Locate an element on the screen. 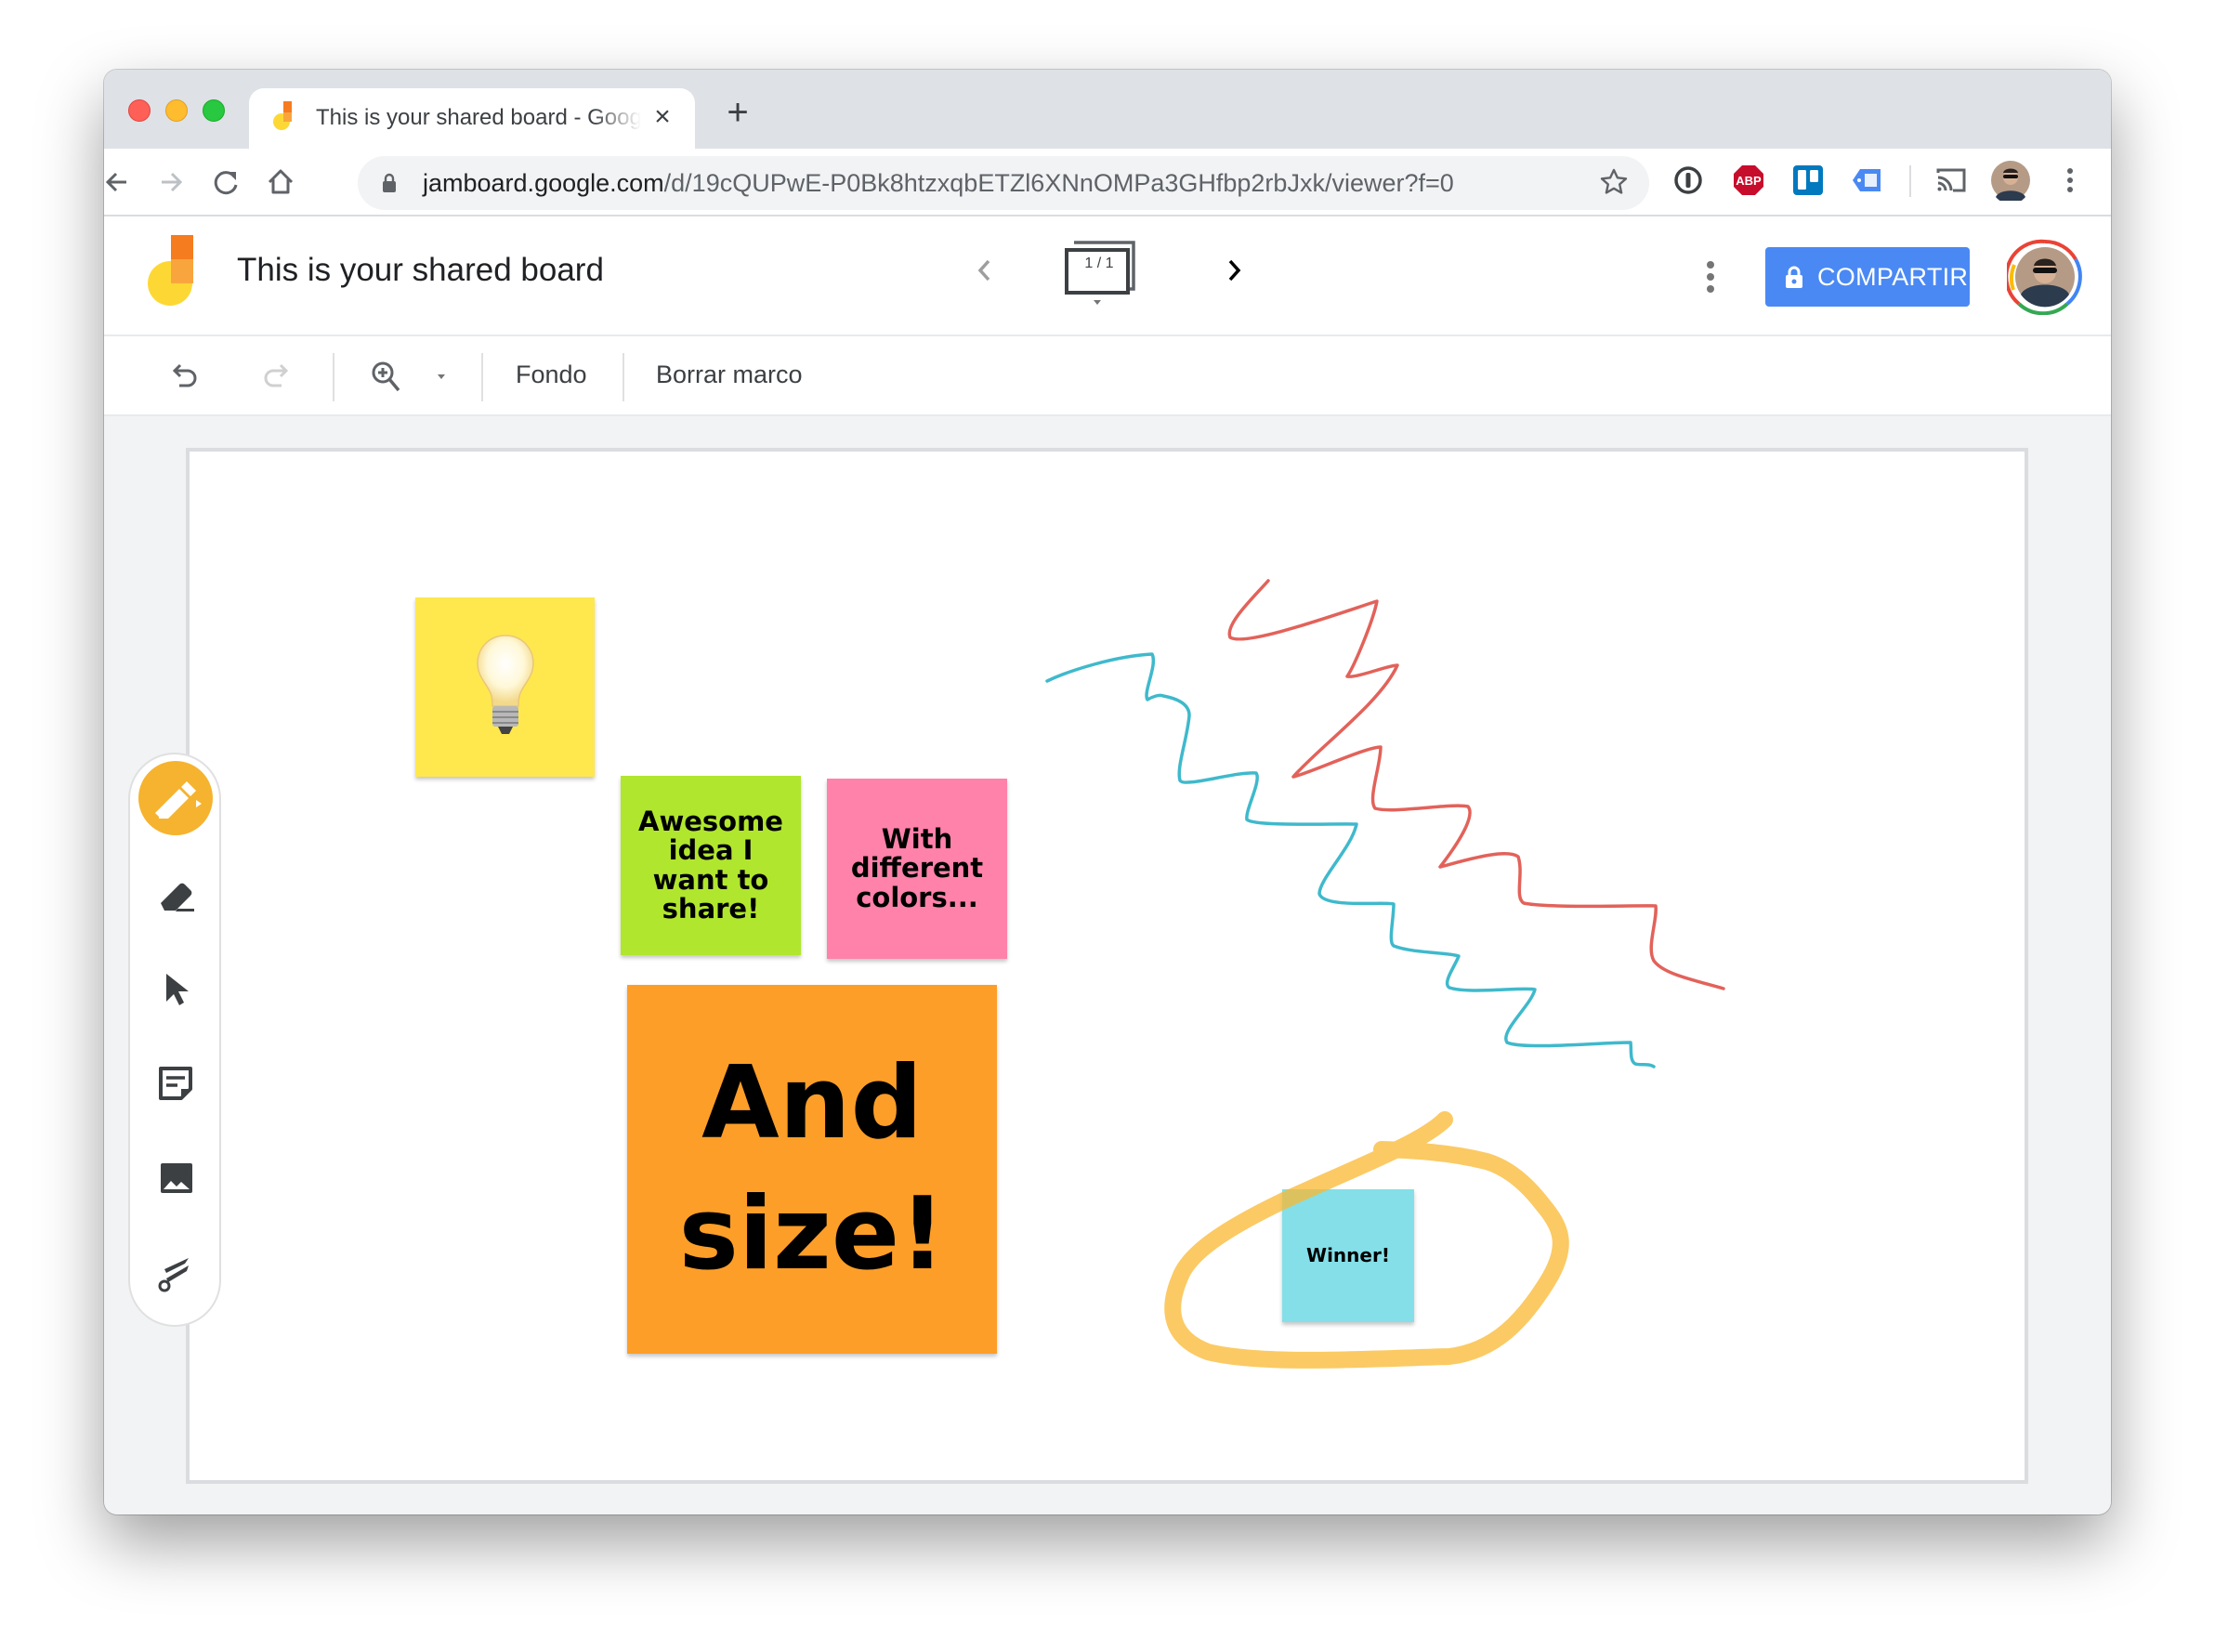 The image size is (2215, 1652). adblock-plus-icon: ABP is located at coordinates (1749, 180).